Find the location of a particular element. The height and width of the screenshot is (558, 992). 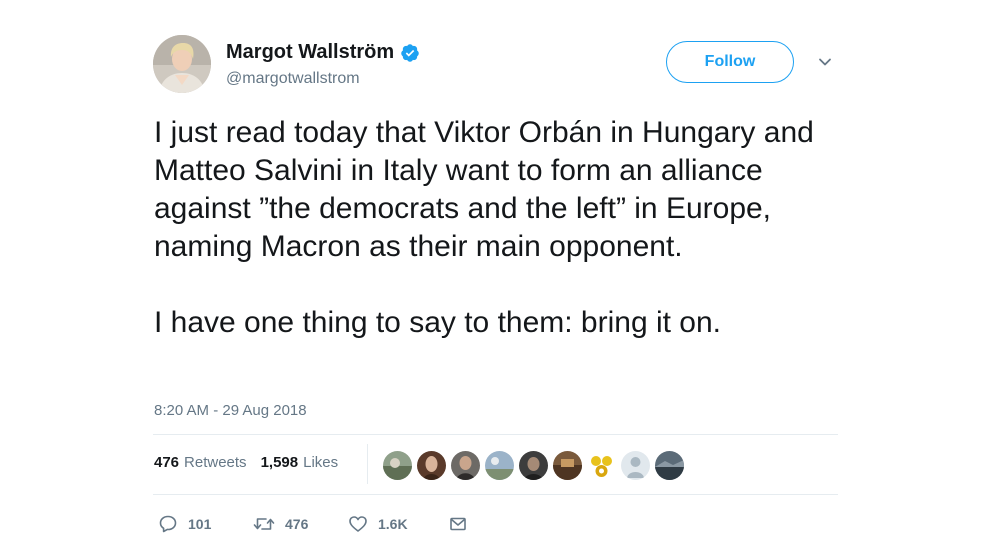

envelope-icon is located at coordinates (458, 524).